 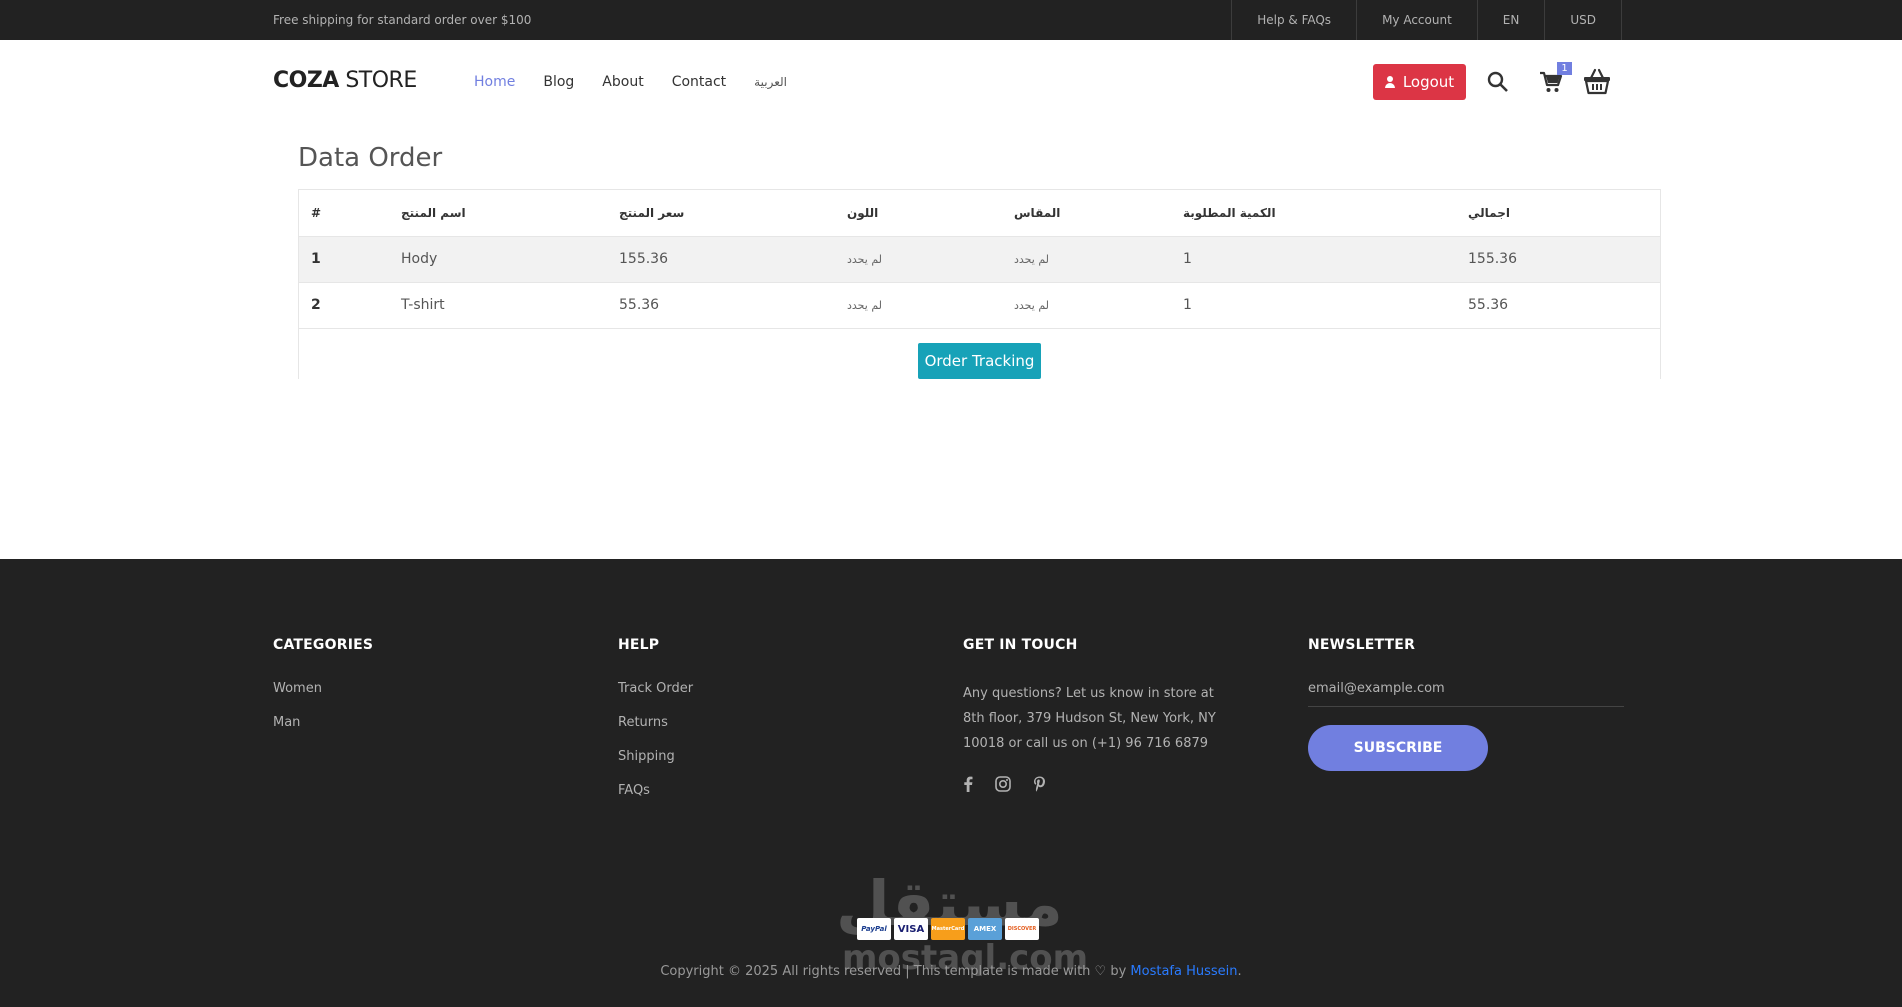 I want to click on footer-help: HELP Track Order Returns Shipping FAQs, so click(x=655, y=727).